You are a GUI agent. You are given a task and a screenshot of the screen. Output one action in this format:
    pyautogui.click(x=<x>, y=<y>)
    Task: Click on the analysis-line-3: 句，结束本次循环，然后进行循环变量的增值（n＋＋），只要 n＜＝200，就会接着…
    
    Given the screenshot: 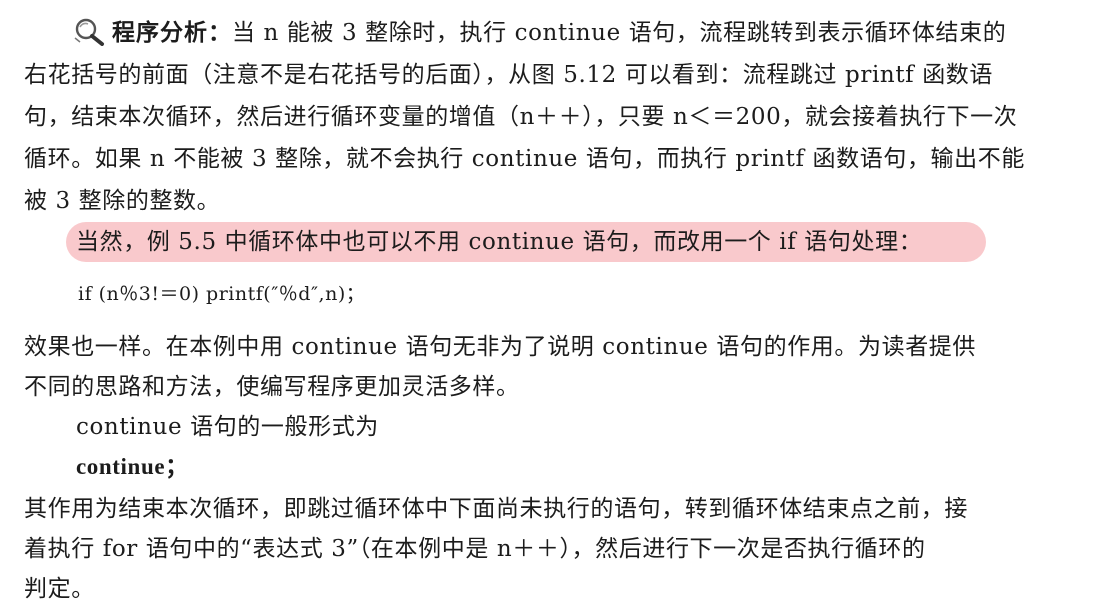 What is the action you would take?
    pyautogui.click(x=521, y=117)
    